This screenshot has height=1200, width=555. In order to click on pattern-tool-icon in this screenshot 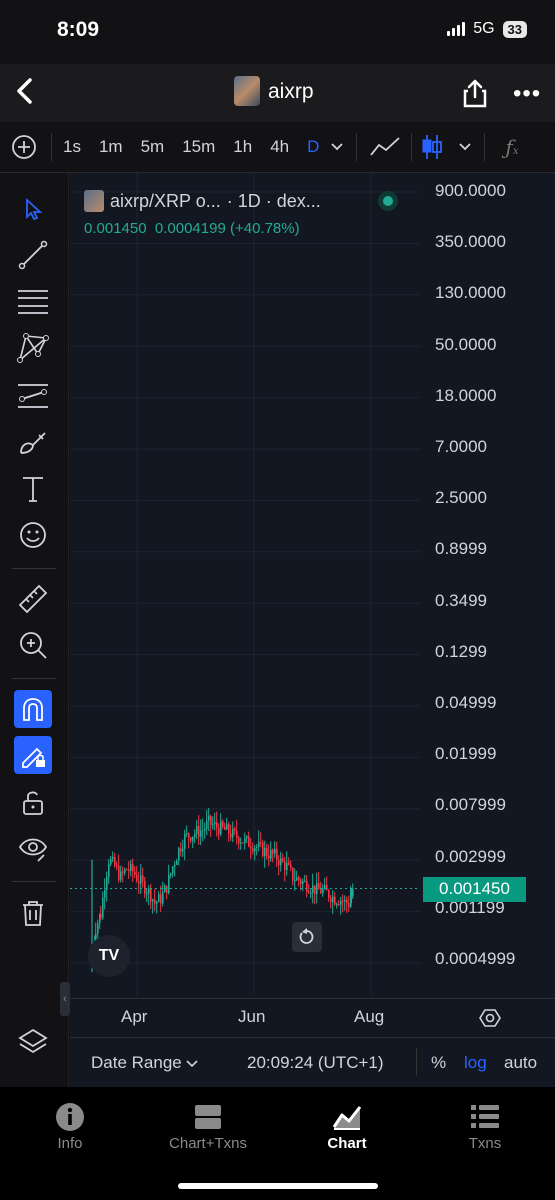, I will do `click(33, 348)`.